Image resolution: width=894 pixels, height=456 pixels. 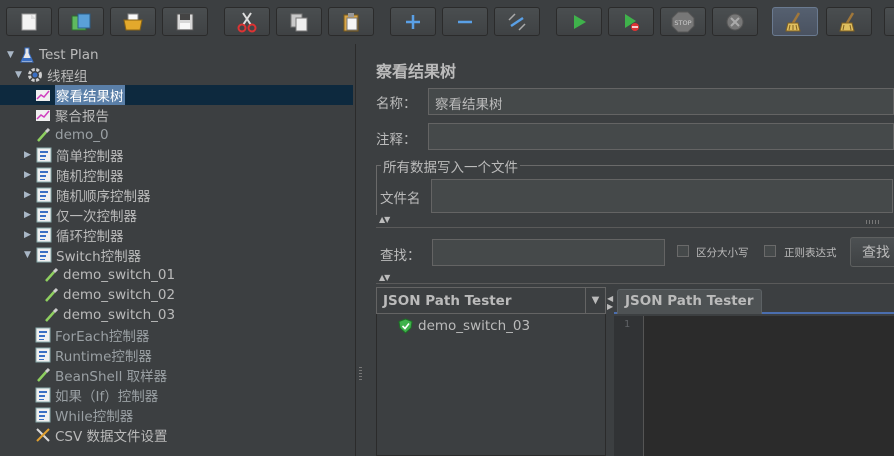 I want to click on collapse-icon, so click(x=465, y=21).